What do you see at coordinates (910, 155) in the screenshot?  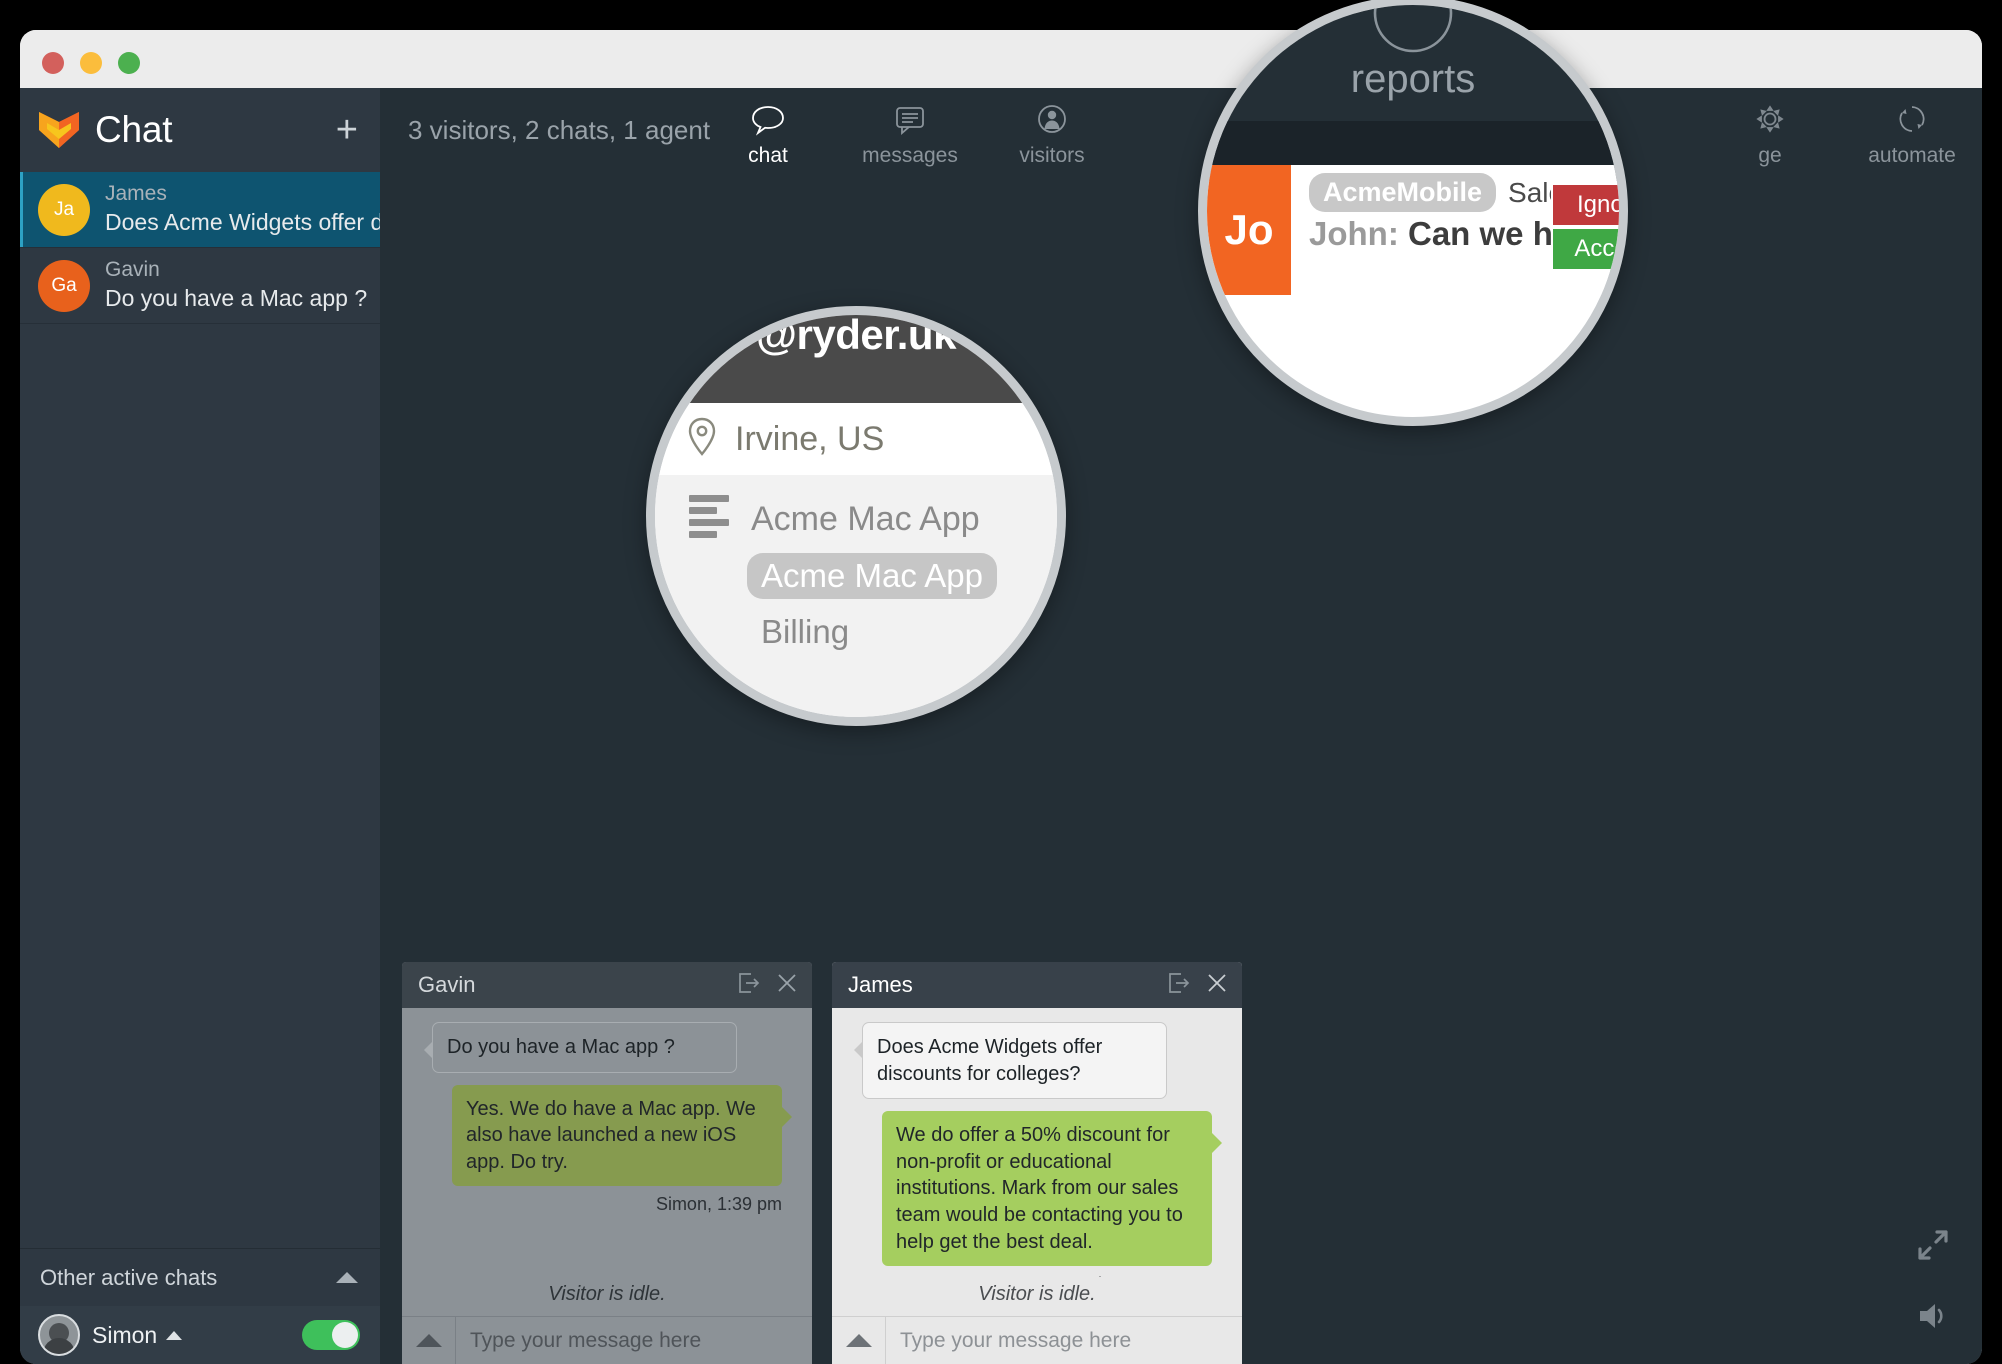 I see `nav-label: messages` at bounding box center [910, 155].